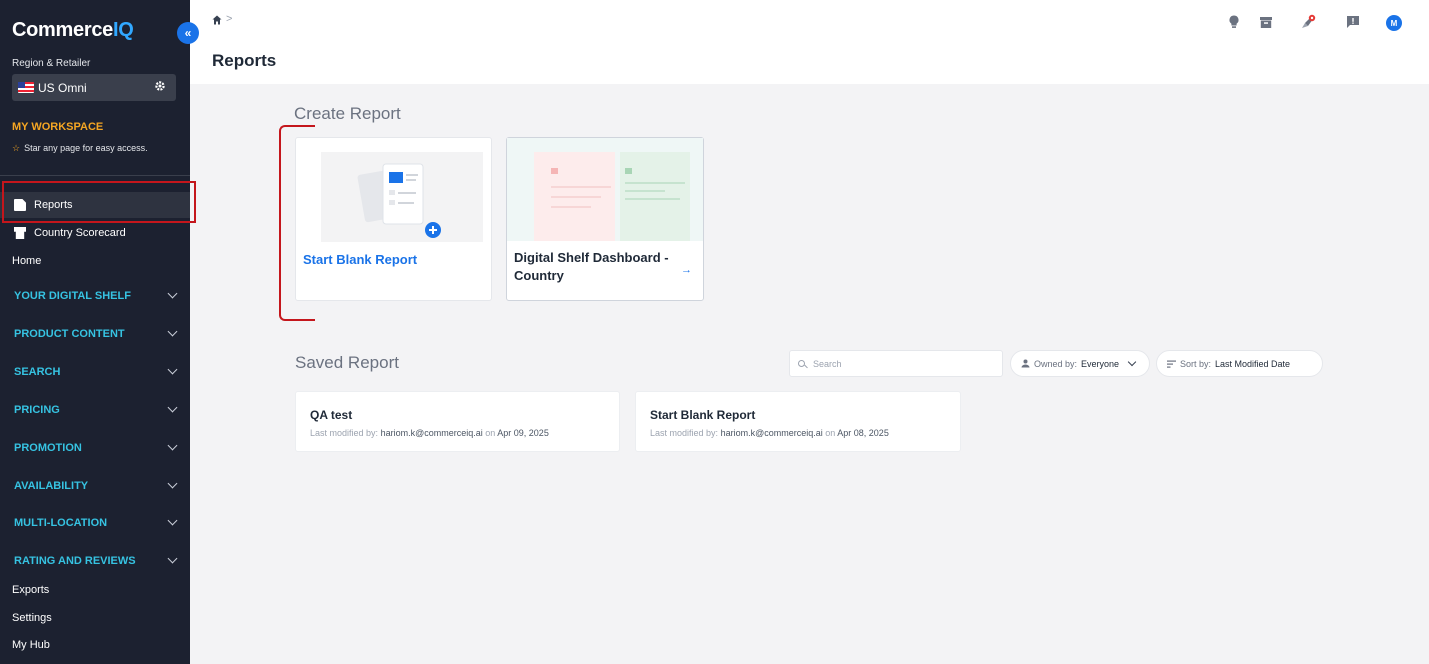 This screenshot has width=1429, height=664. What do you see at coordinates (244, 60) in the screenshot?
I see `page-title: Reports` at bounding box center [244, 60].